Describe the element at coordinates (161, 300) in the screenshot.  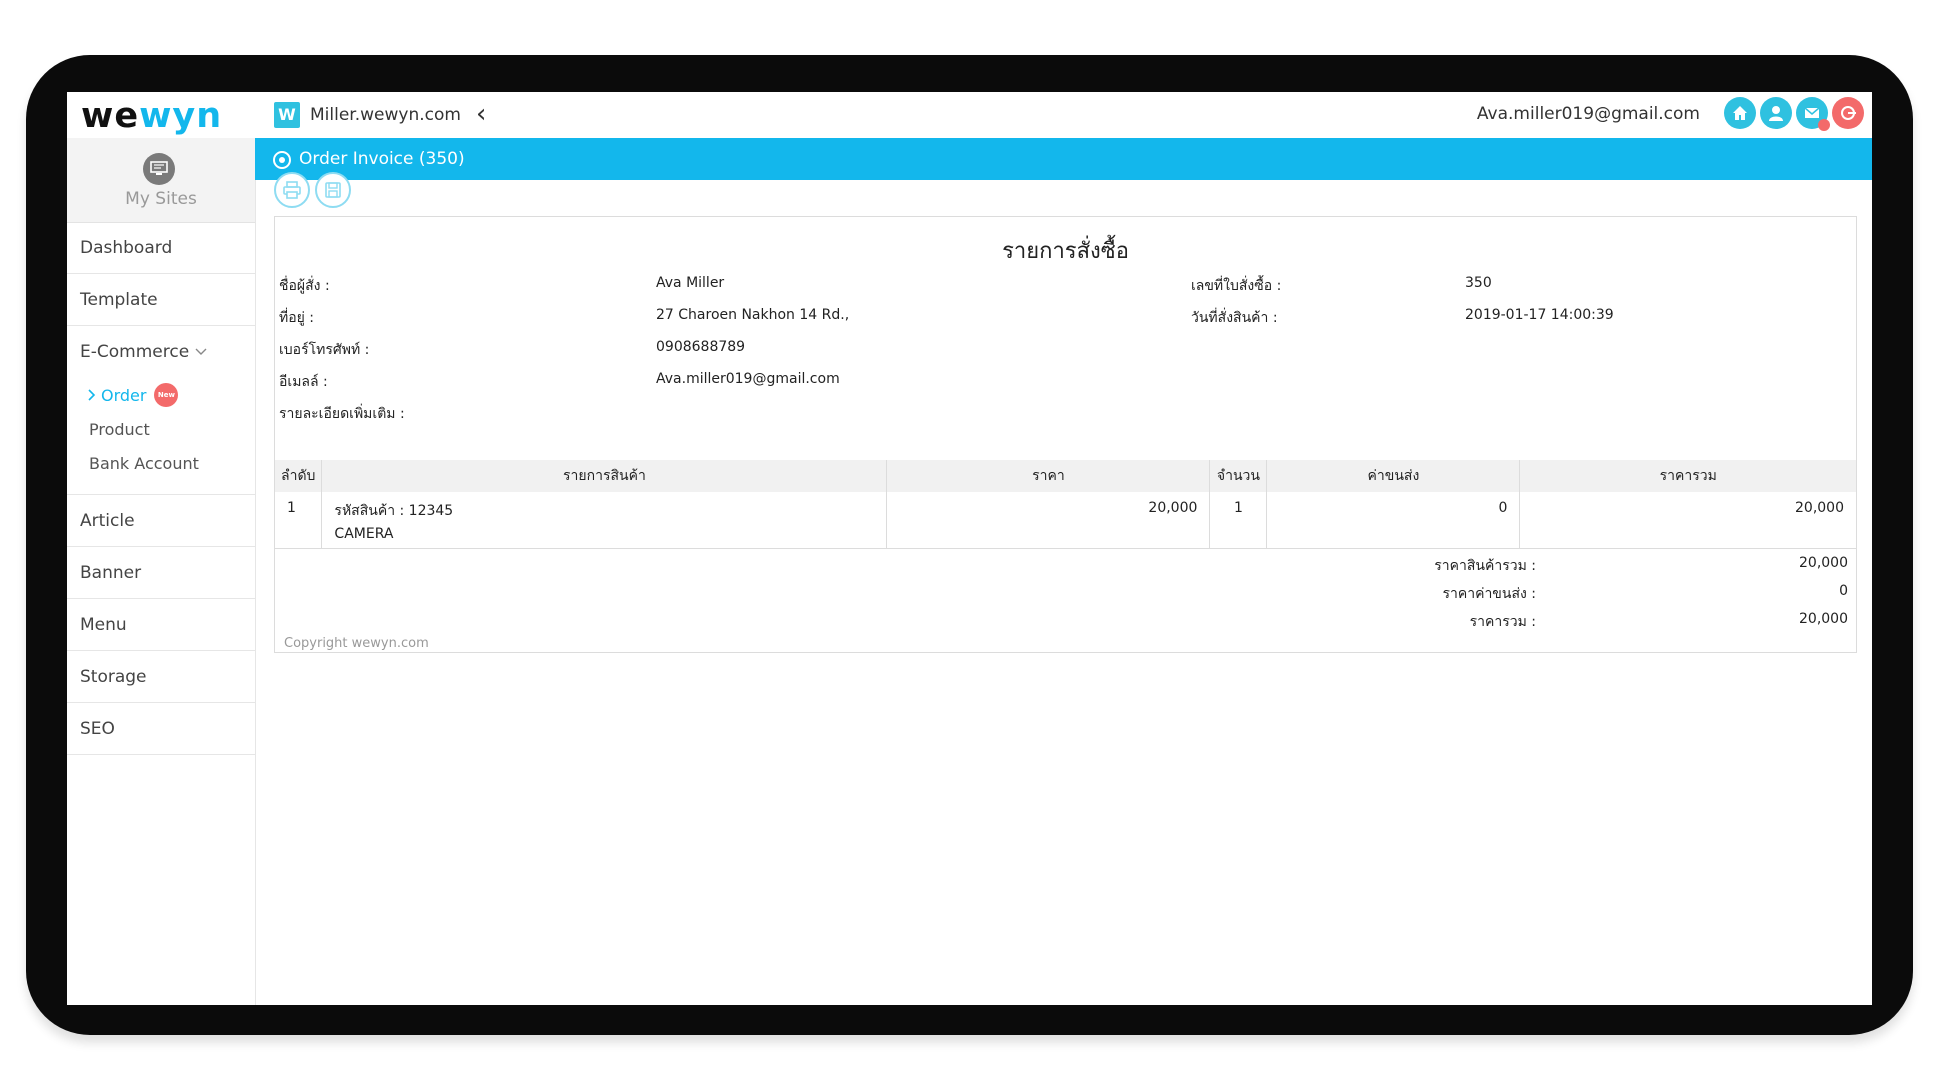
I see `sidebar-item-template: Template` at that location.